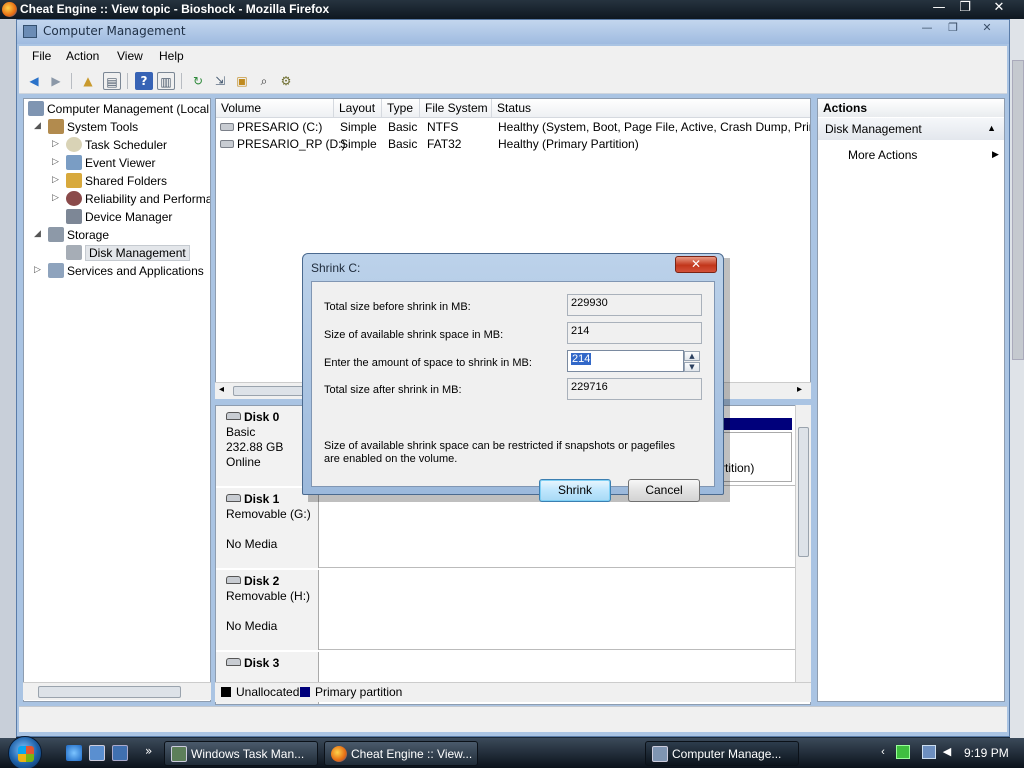  What do you see at coordinates (227, 127) in the screenshot?
I see `drive-icon` at bounding box center [227, 127].